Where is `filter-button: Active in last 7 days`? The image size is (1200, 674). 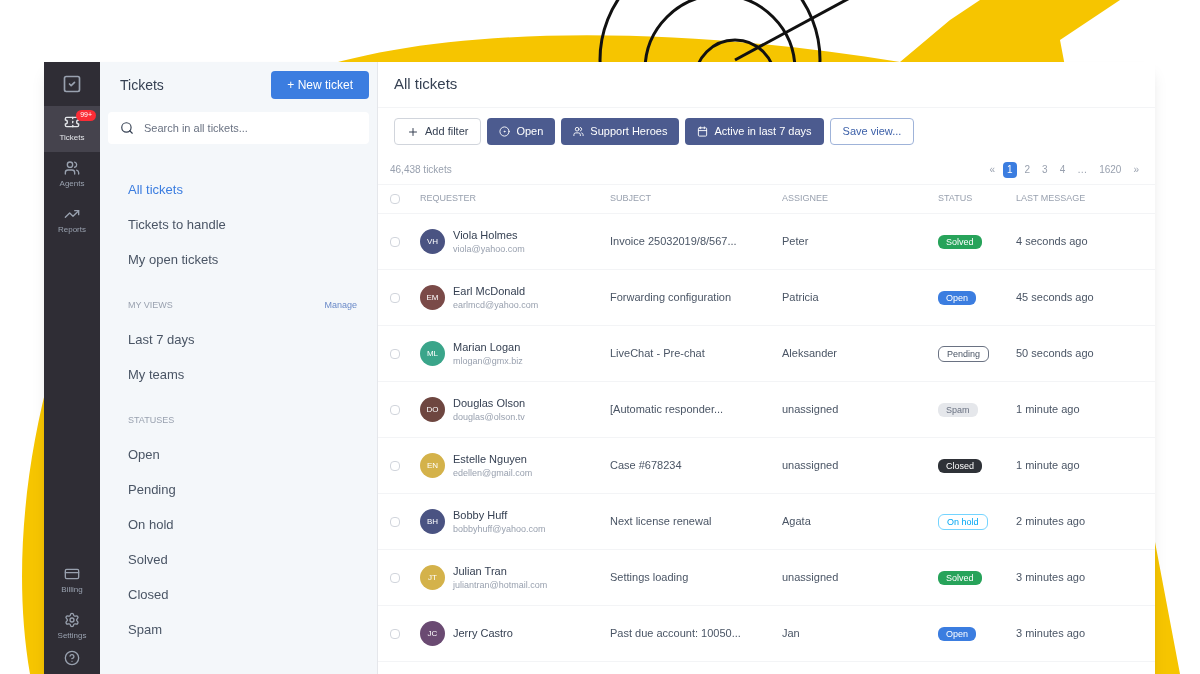 filter-button: Active in last 7 days is located at coordinates (754, 131).